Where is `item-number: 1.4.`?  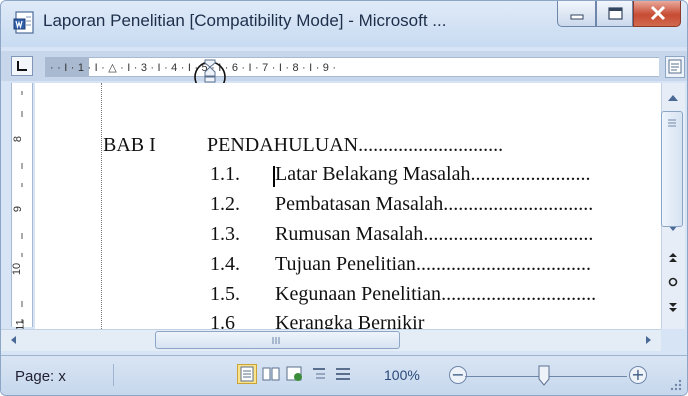 item-number: 1.4. is located at coordinates (225, 264).